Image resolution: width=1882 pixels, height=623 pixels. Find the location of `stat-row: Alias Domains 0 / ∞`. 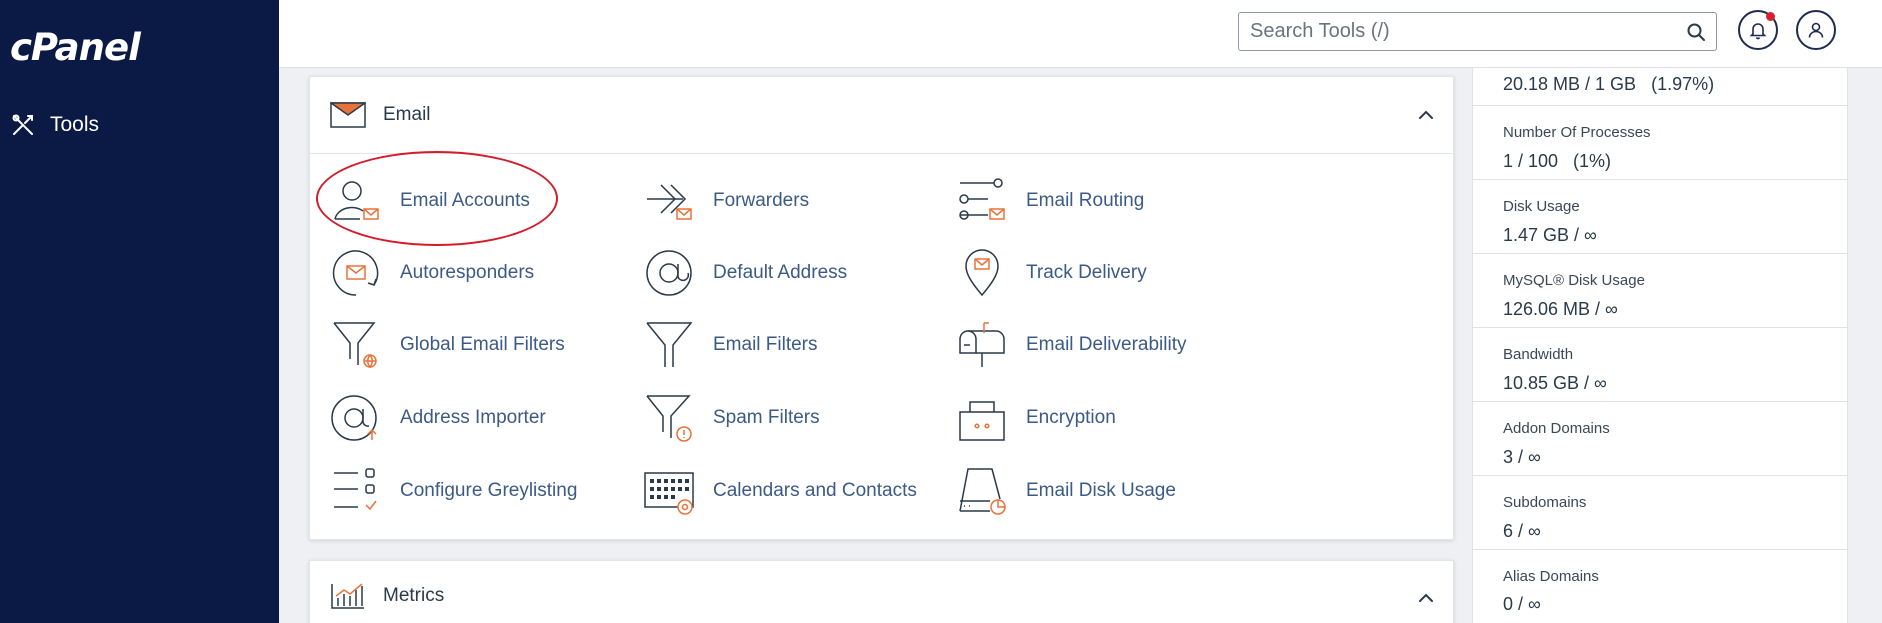

stat-row: Alias Domains 0 / ∞ is located at coordinates (1660, 586).